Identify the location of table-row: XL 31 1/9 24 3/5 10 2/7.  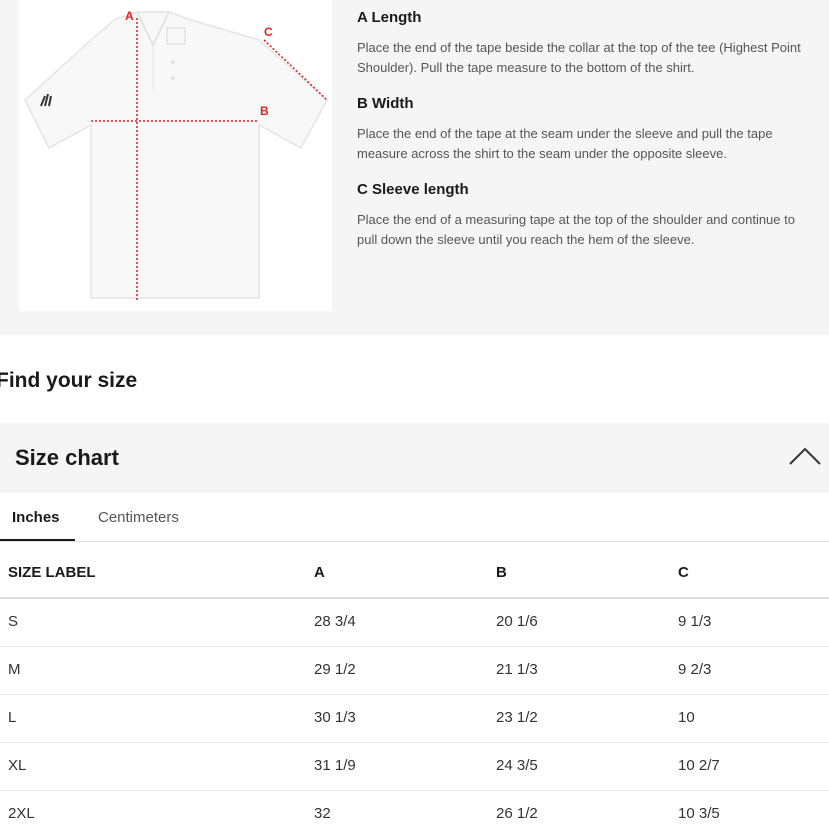
(414, 767).